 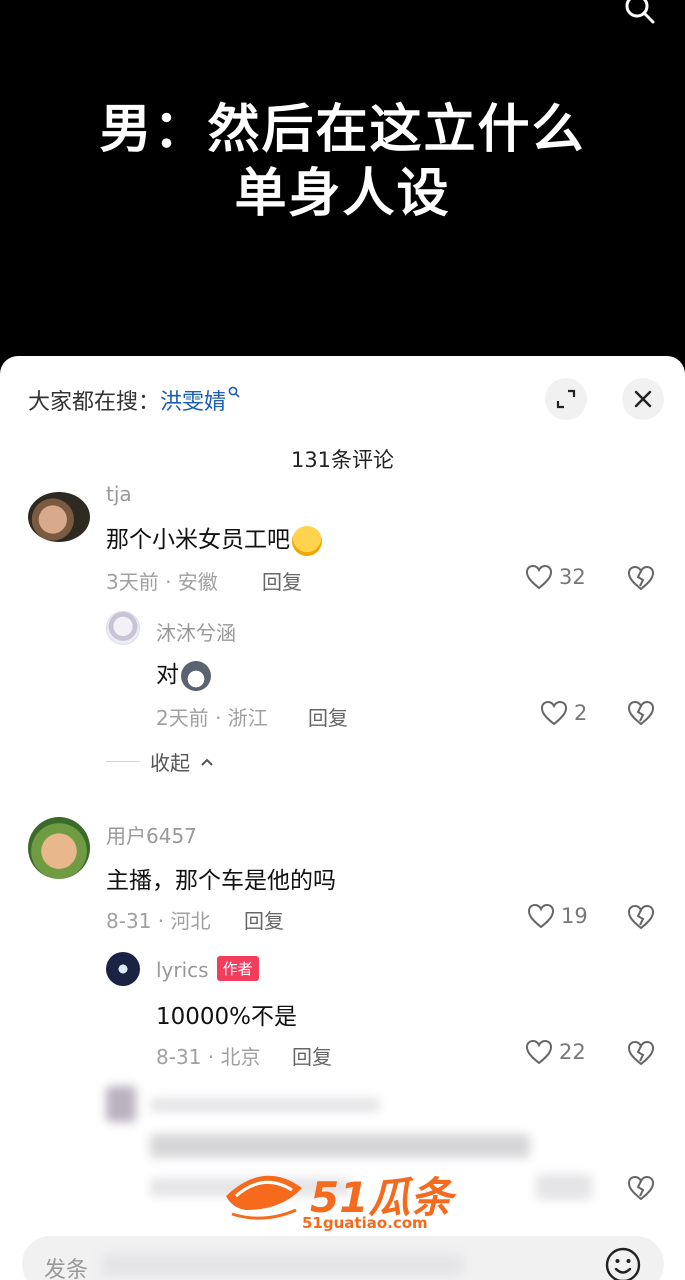 I want to click on melon-logo-icon, so click(x=264, y=1197).